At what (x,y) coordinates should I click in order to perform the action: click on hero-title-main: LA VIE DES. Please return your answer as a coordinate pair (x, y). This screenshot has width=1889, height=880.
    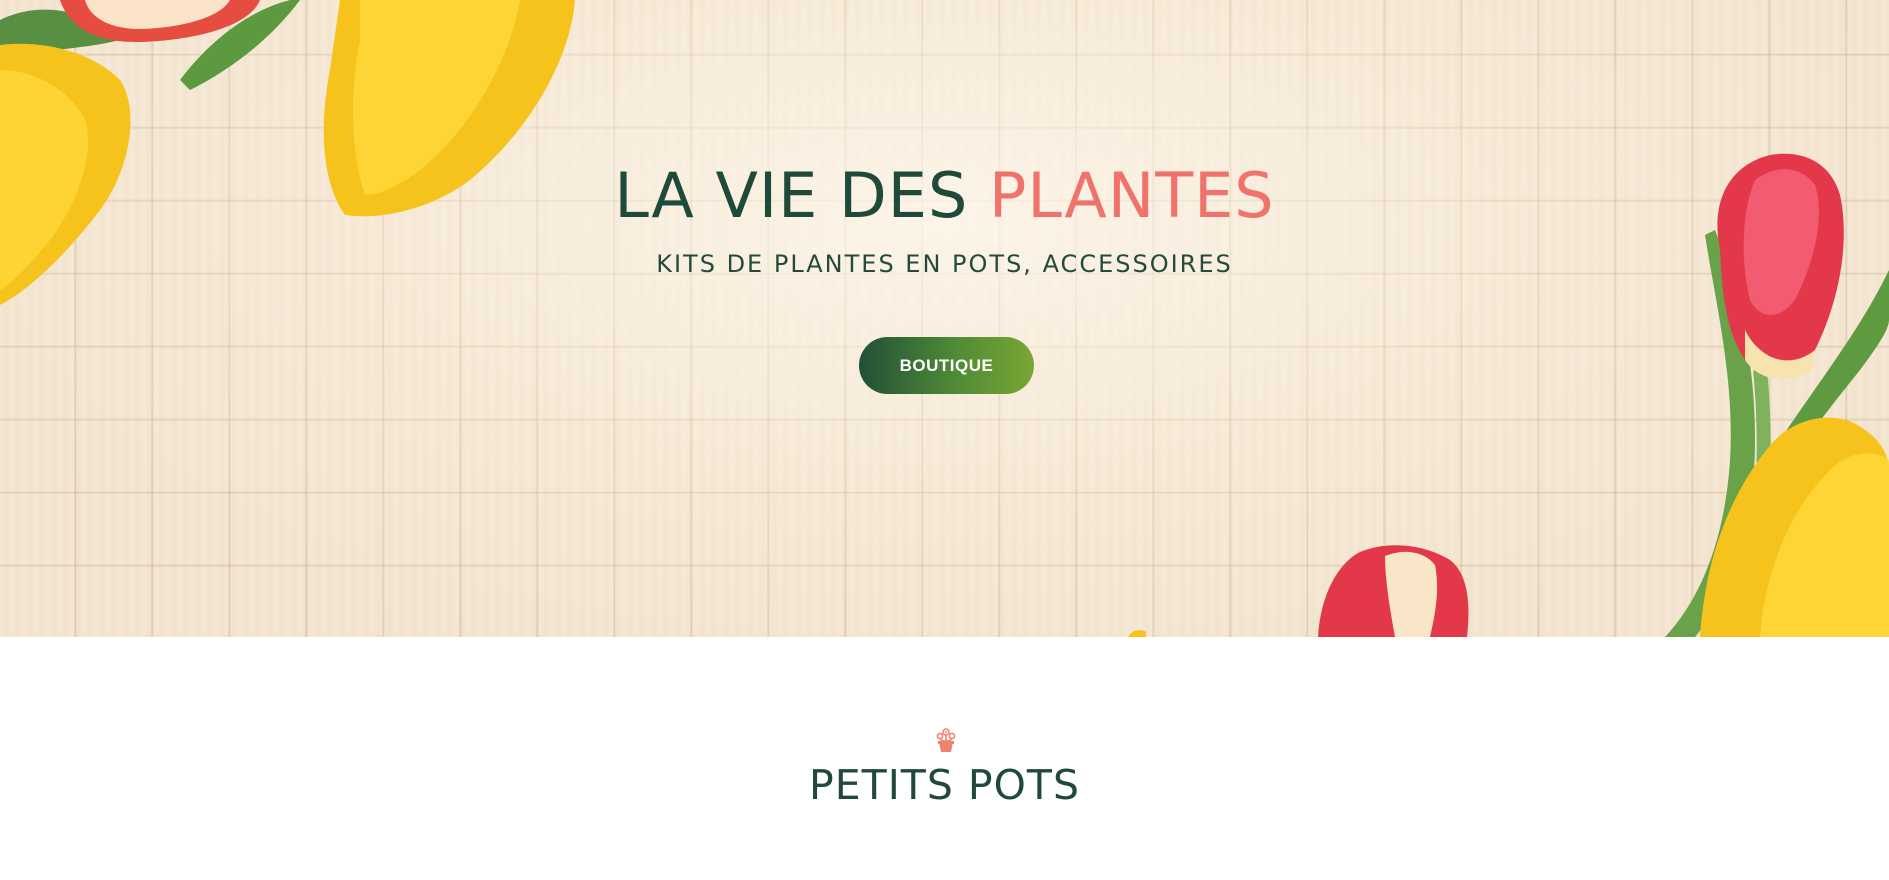
    Looking at the image, I should click on (802, 195).